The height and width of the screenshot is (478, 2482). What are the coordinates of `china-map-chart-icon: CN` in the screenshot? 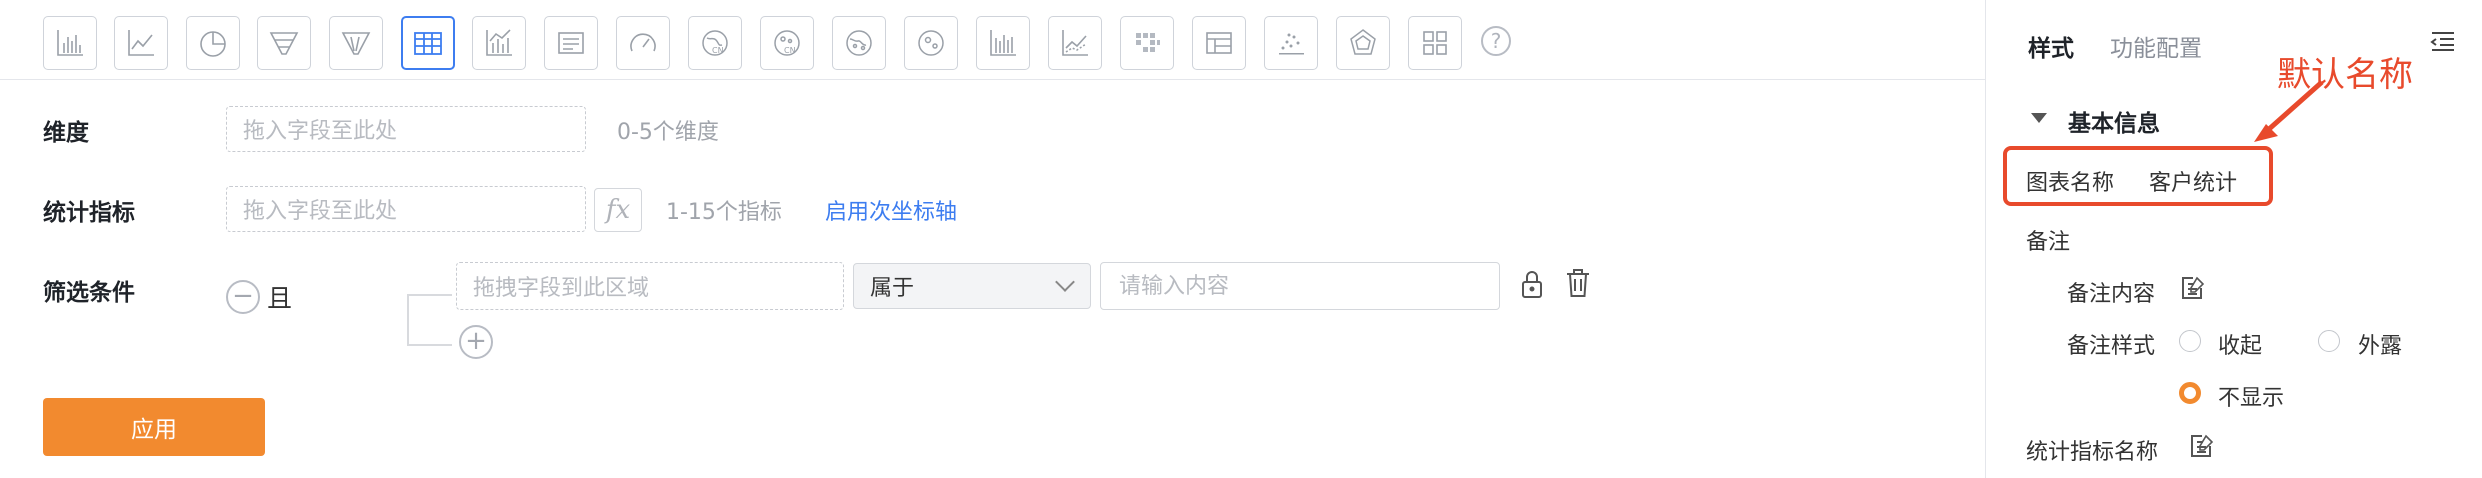 It's located at (715, 43).